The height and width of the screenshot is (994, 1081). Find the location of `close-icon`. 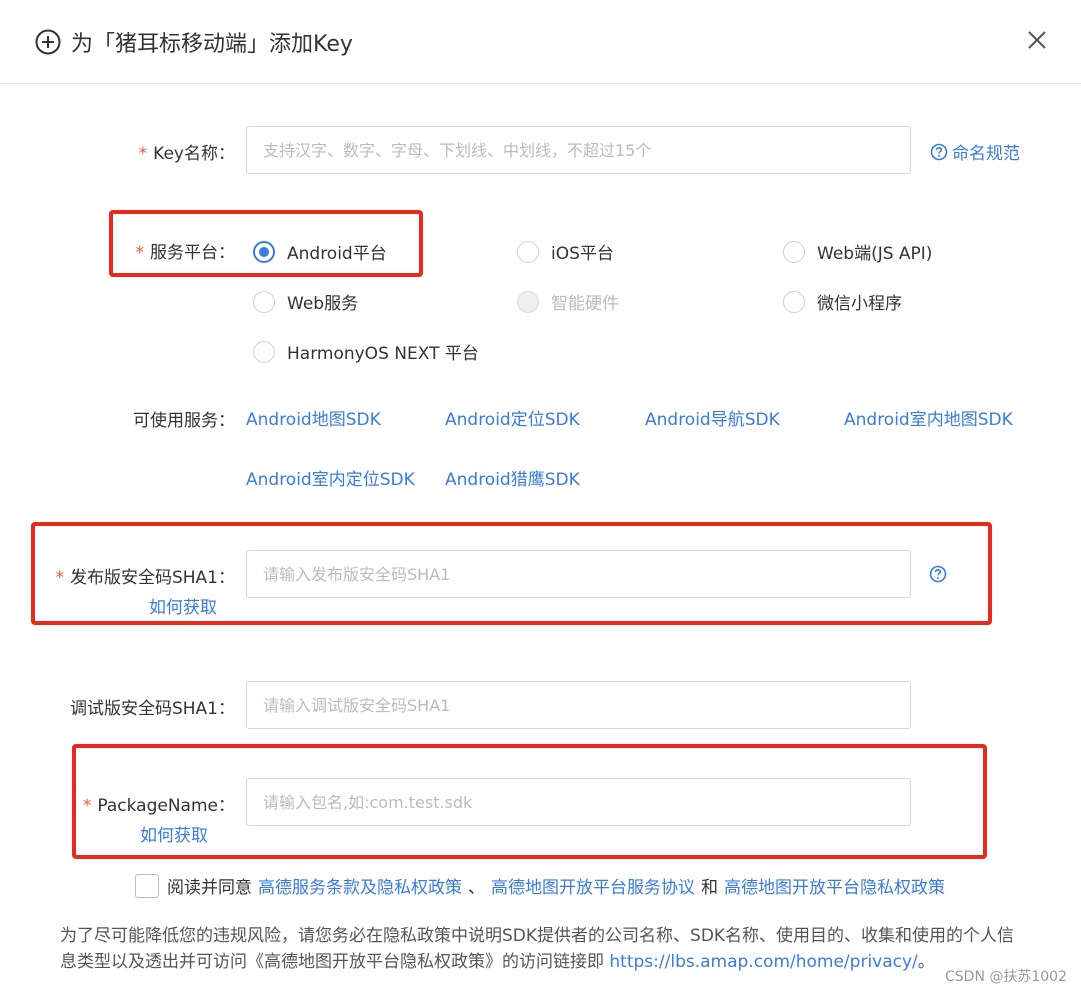

close-icon is located at coordinates (1037, 40).